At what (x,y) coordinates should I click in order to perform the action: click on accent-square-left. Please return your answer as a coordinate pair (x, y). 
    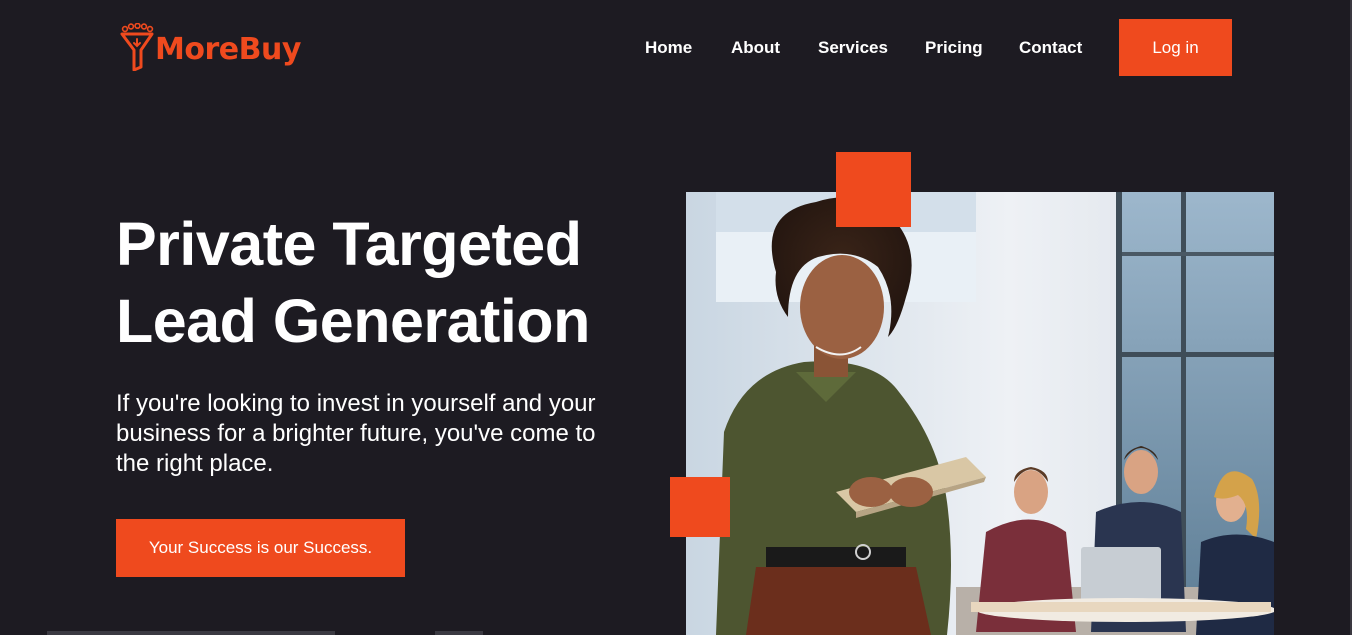
    Looking at the image, I should click on (700, 507).